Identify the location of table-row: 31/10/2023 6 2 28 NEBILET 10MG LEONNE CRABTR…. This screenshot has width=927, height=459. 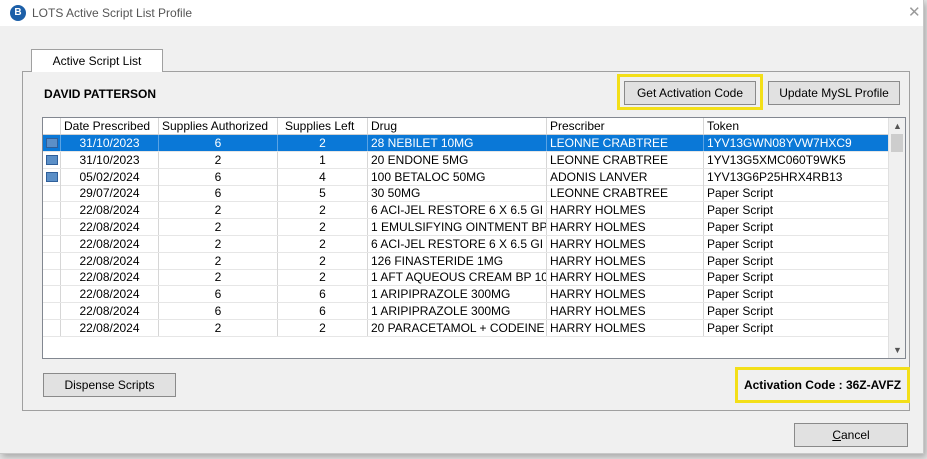
(465, 143).